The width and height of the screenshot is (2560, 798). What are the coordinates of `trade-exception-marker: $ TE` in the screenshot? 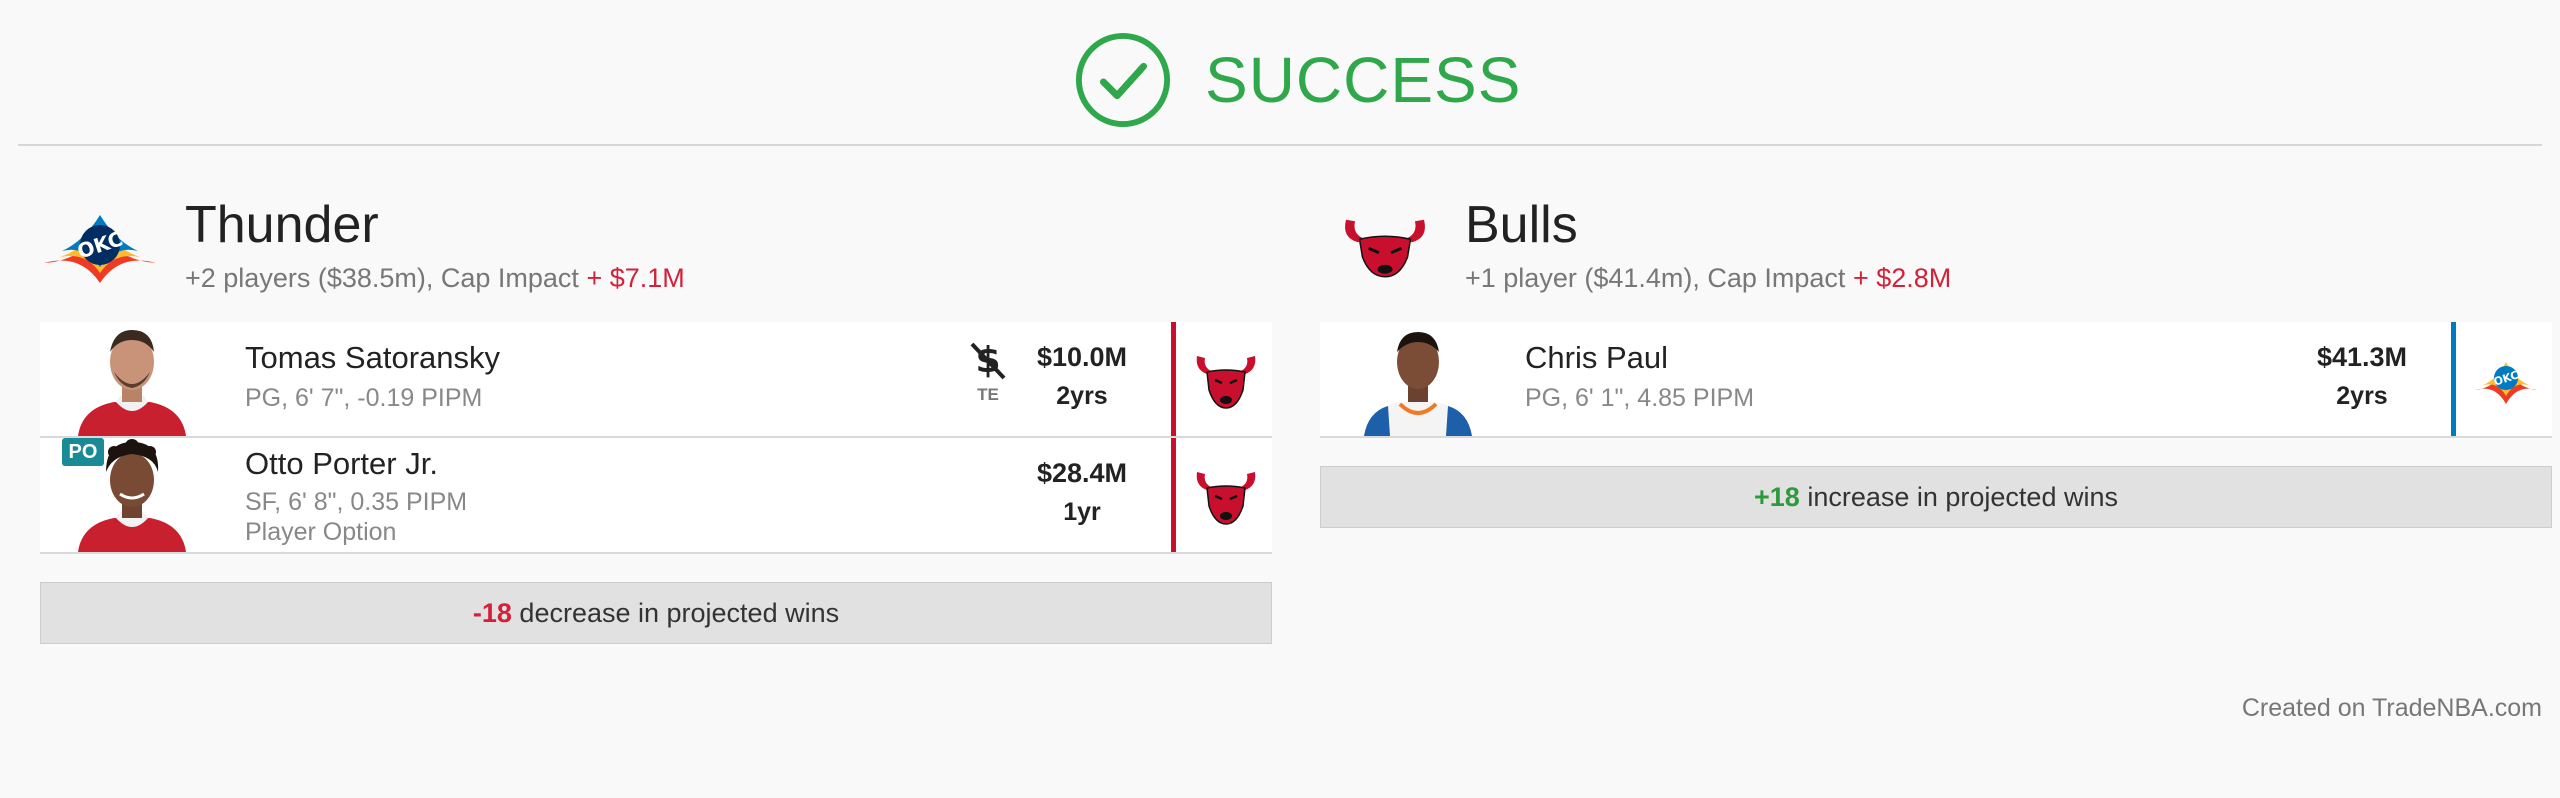 It's located at (988, 376).